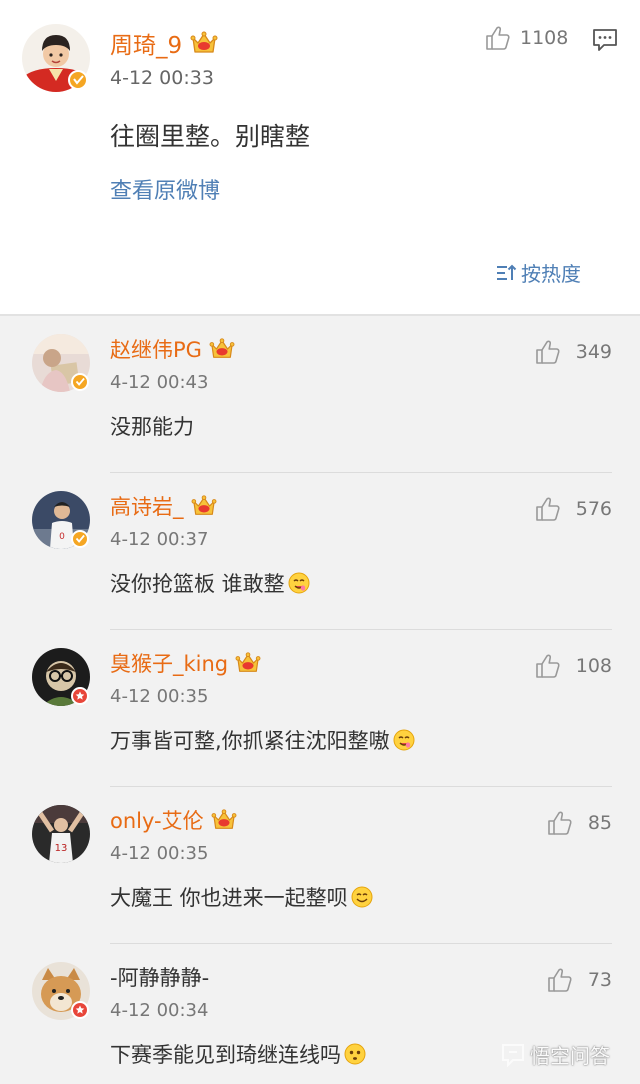 The height and width of the screenshot is (1084, 640). I want to click on like-button: 1108, so click(526, 38).